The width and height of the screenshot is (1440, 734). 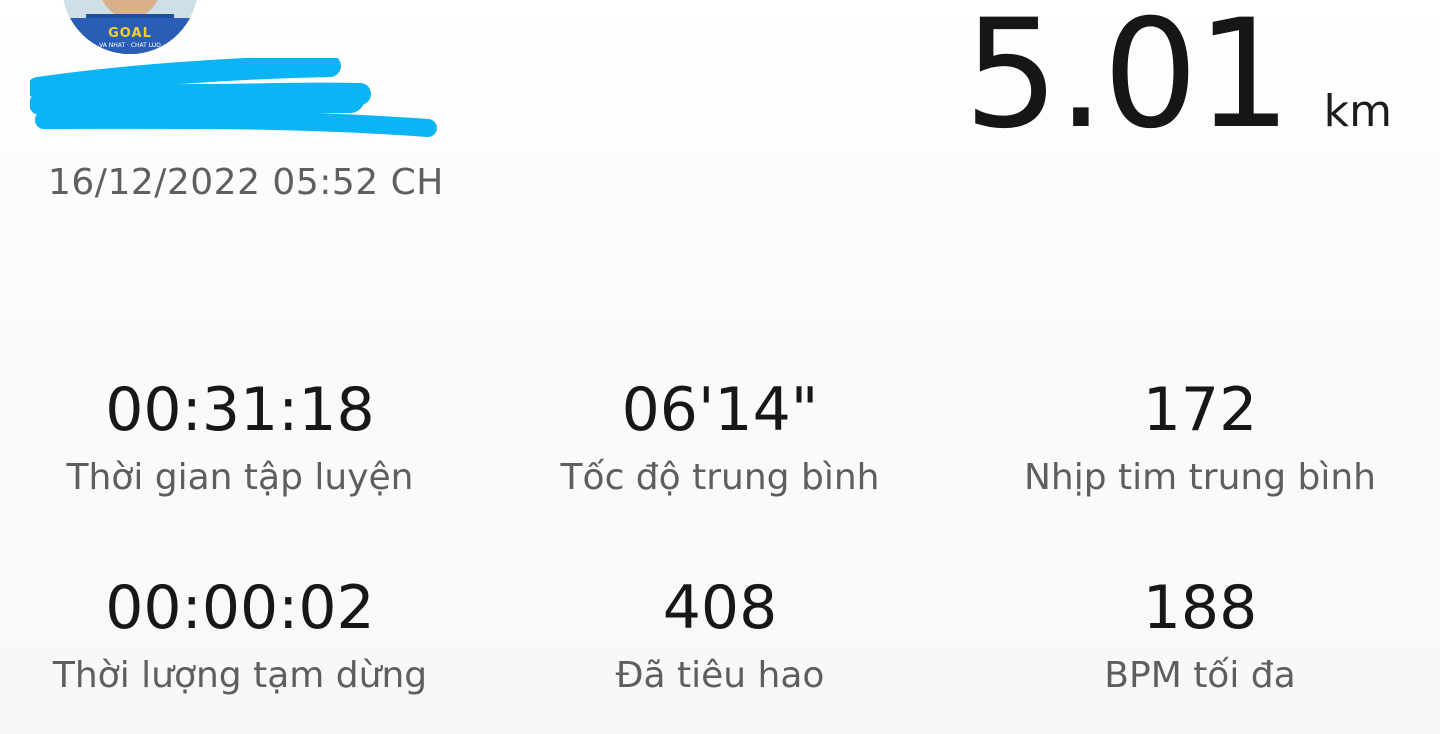 What do you see at coordinates (240, 675) in the screenshot?
I see `stat-label: Thời lượng tạm dừng` at bounding box center [240, 675].